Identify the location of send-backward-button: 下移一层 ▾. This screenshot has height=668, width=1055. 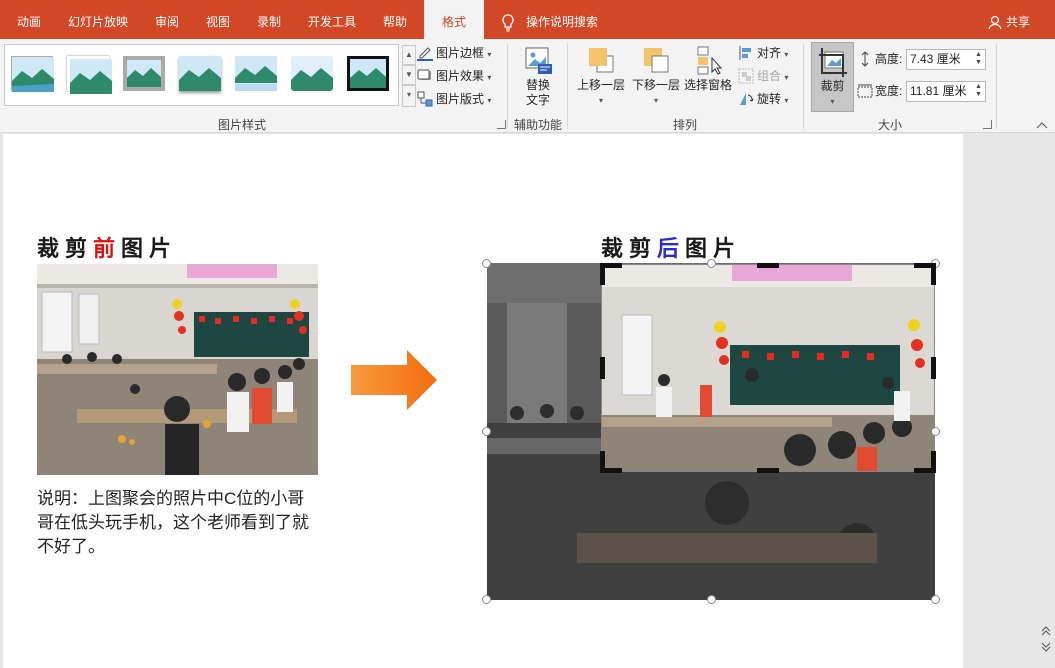
(656, 76).